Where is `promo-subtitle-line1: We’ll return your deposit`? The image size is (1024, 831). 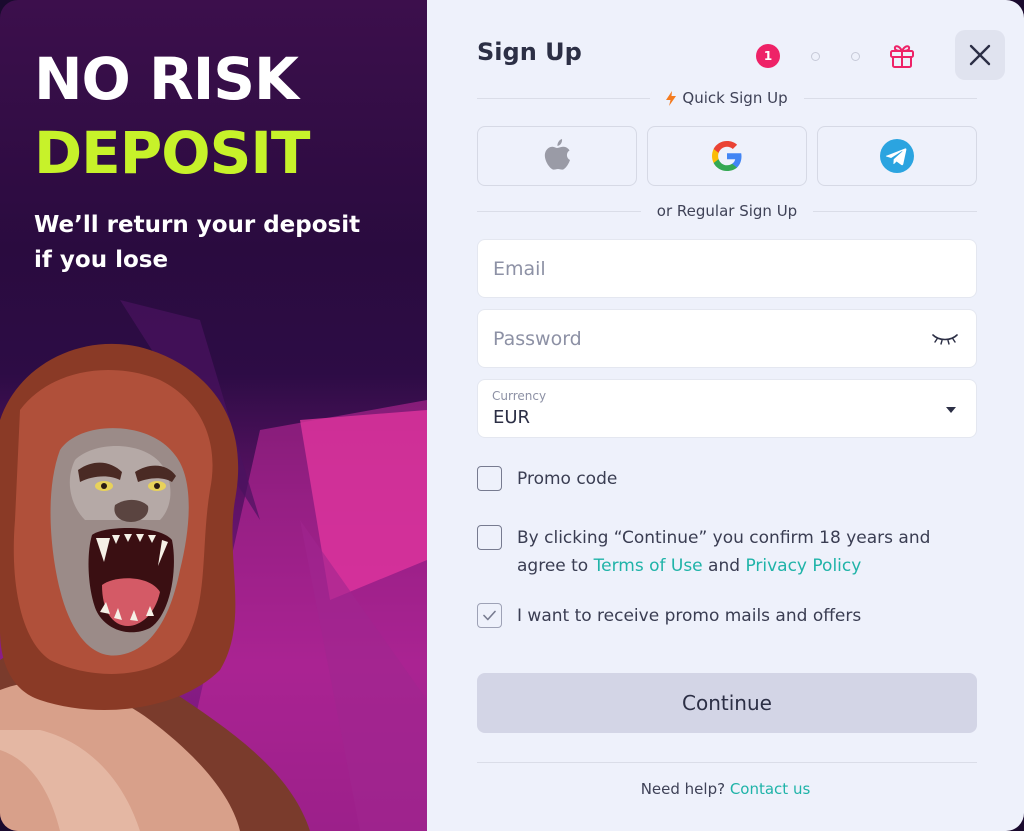
promo-subtitle-line1: We’ll return your deposit is located at coordinates (197, 225).